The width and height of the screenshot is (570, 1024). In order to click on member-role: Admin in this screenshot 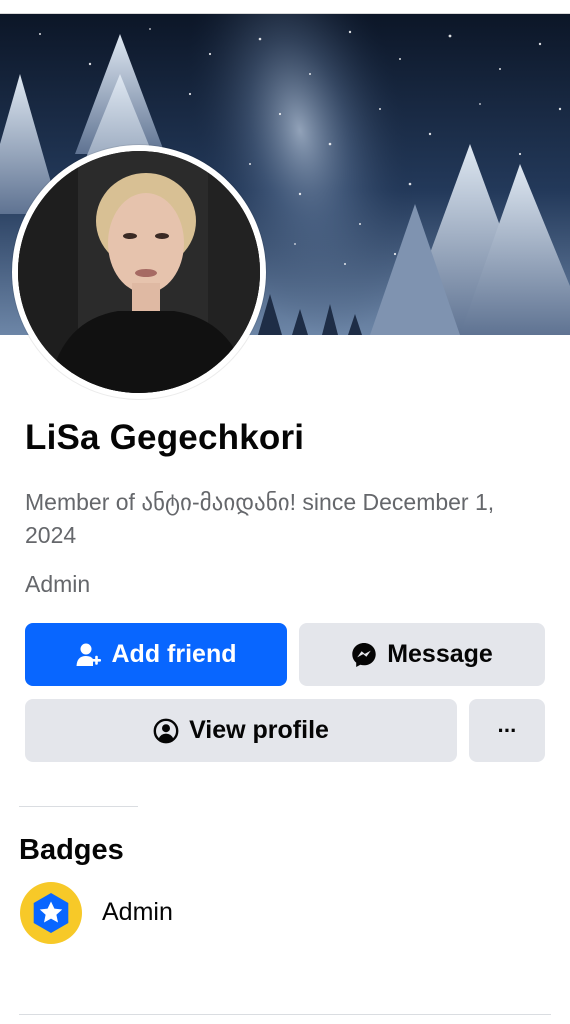, I will do `click(58, 584)`.